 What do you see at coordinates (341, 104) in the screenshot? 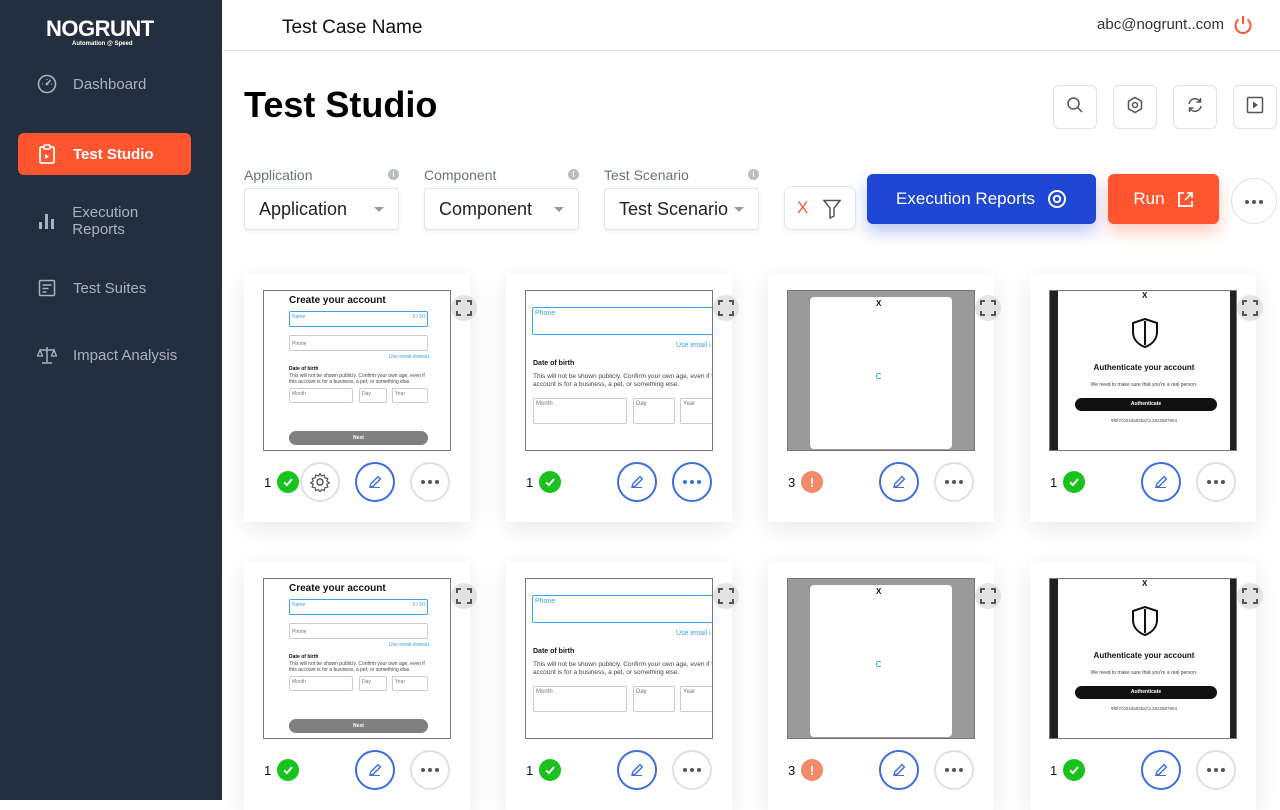
I see `page-title: Test Studio` at bounding box center [341, 104].